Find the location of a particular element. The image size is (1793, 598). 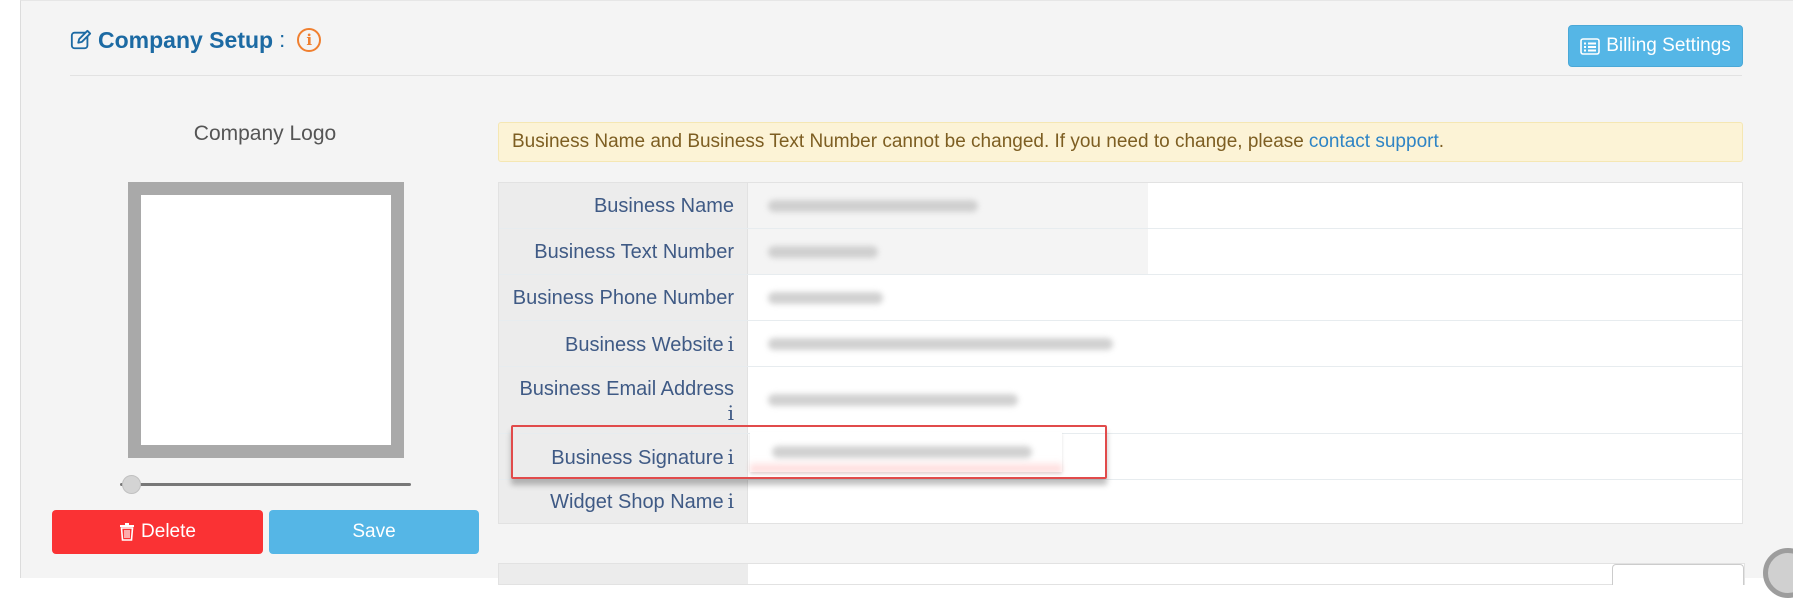

form-label: Widget Shop Name i is located at coordinates (623, 501).